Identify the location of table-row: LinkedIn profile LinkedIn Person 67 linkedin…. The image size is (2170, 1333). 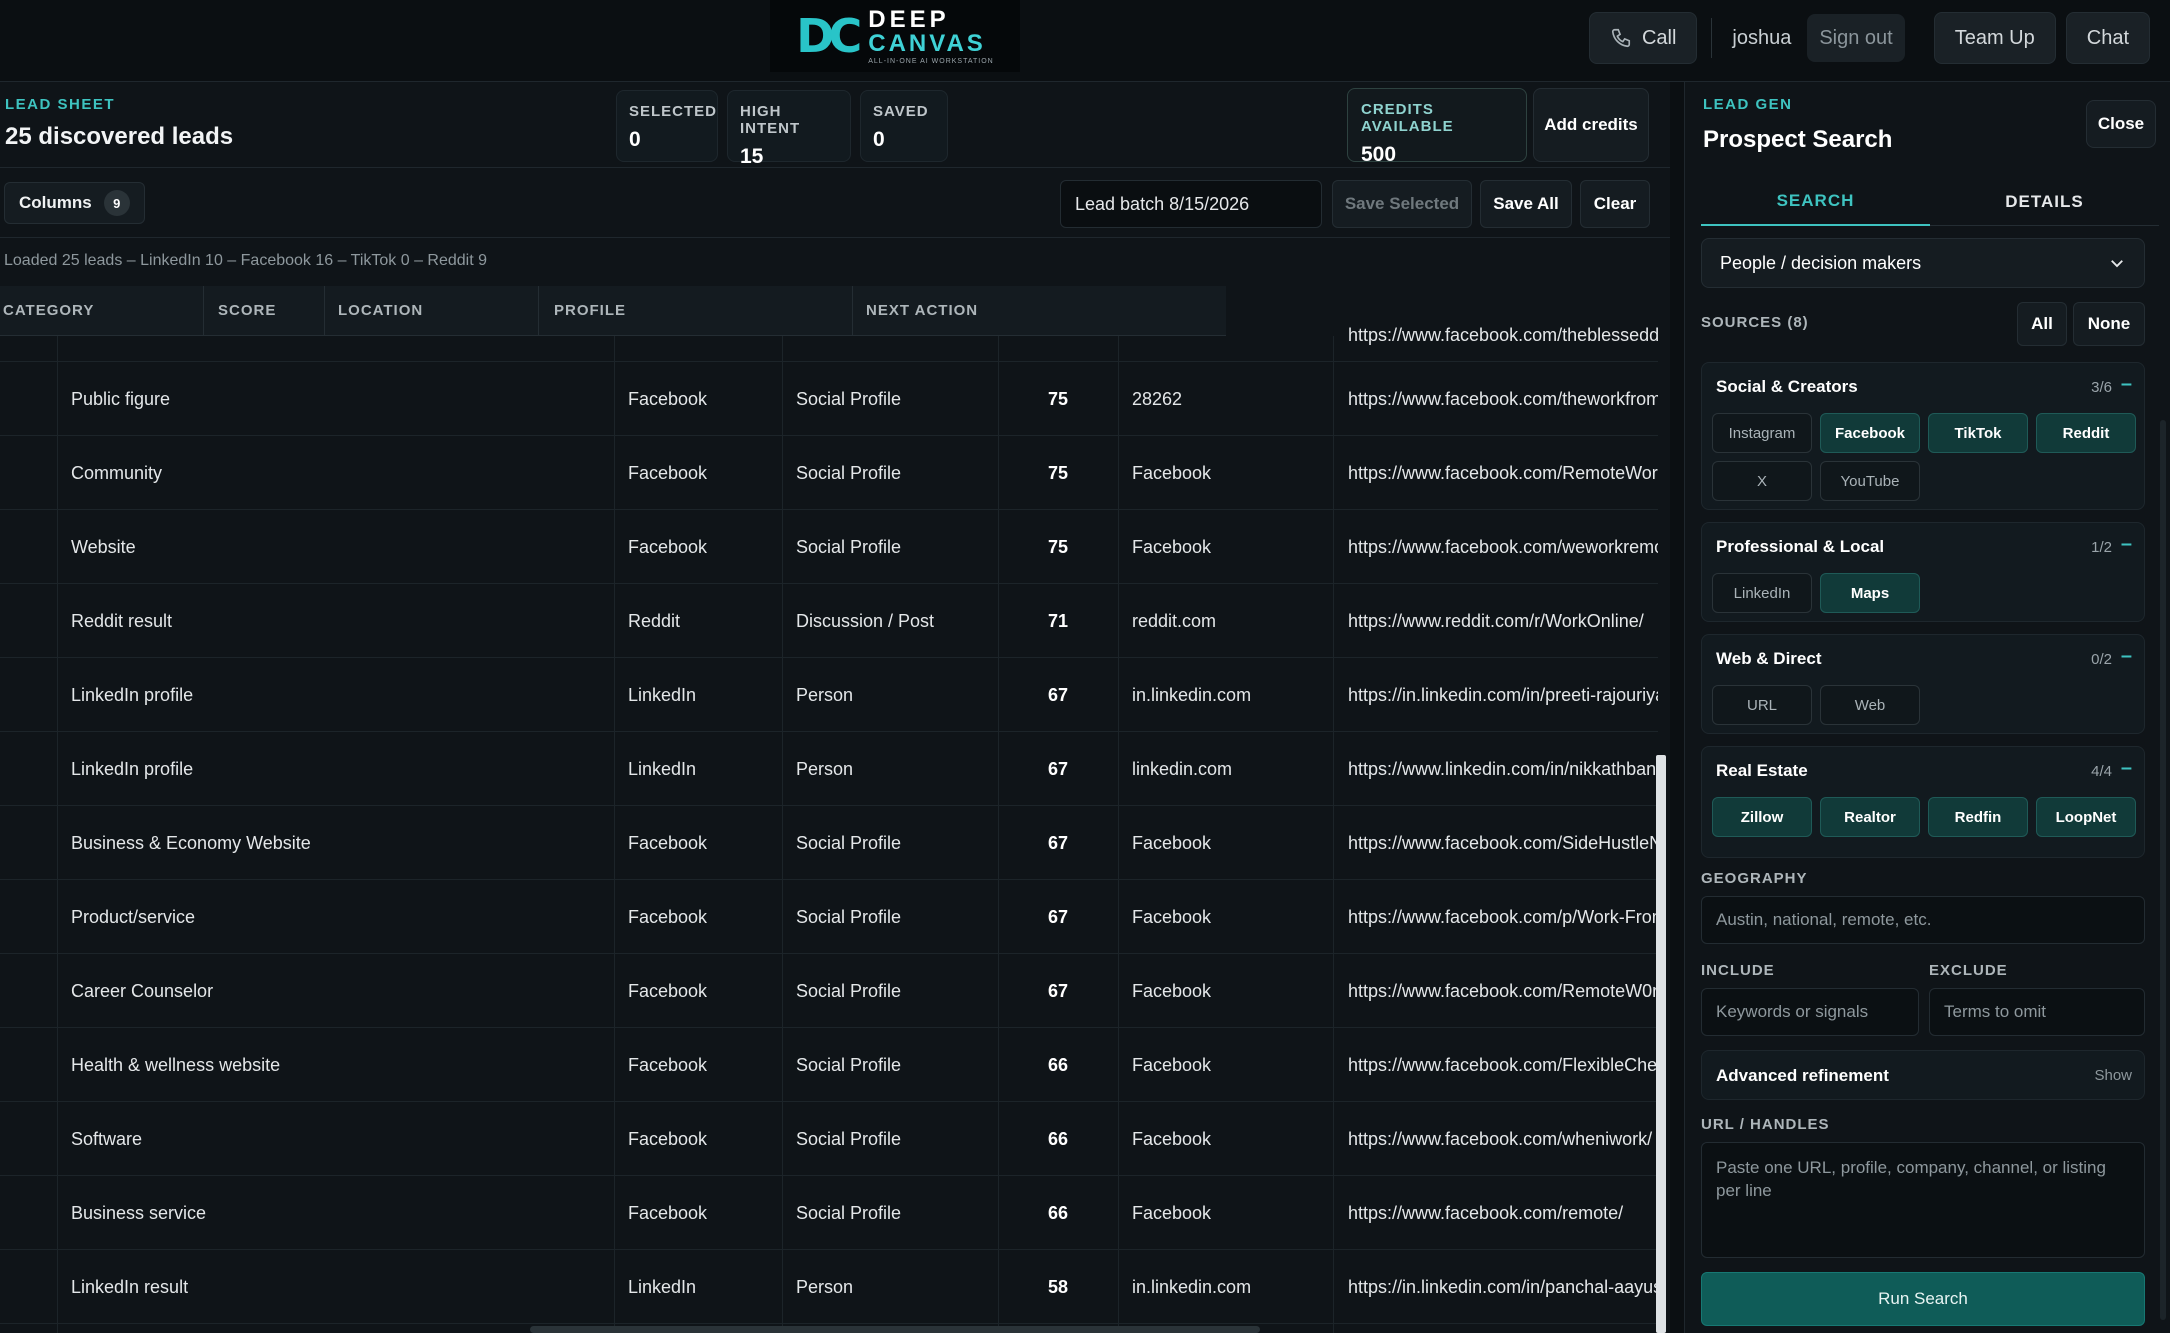
(829, 769).